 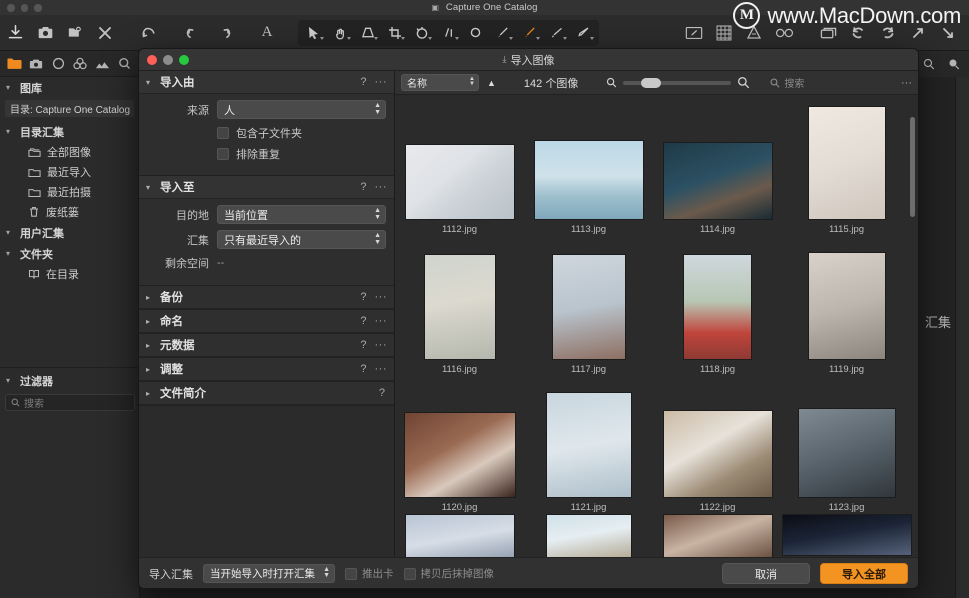 I want to click on zoom-out-icon, so click(x=611, y=82).